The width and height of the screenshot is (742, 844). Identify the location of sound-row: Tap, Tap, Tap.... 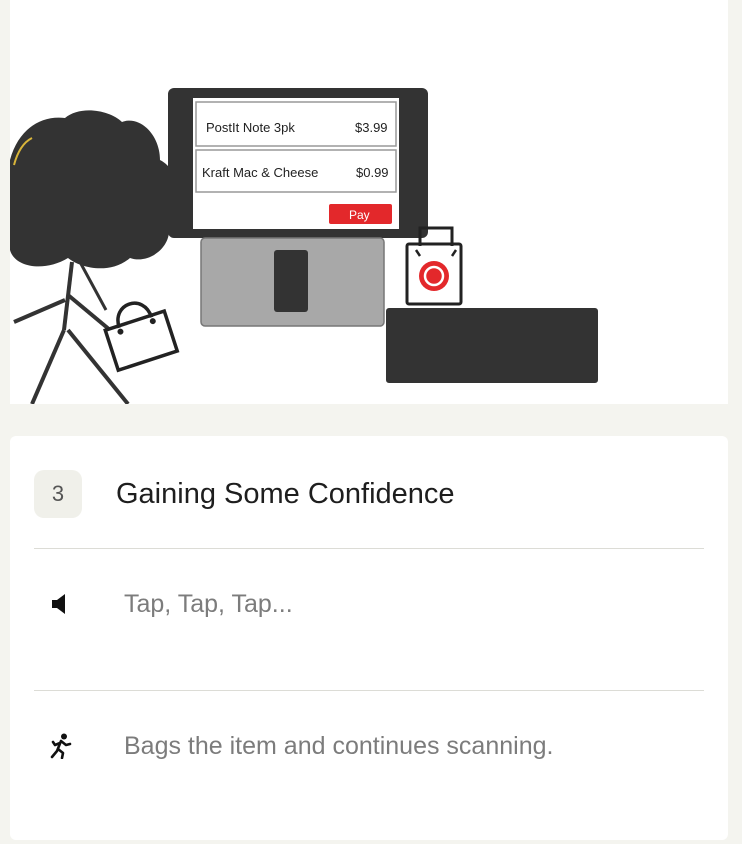
(369, 604).